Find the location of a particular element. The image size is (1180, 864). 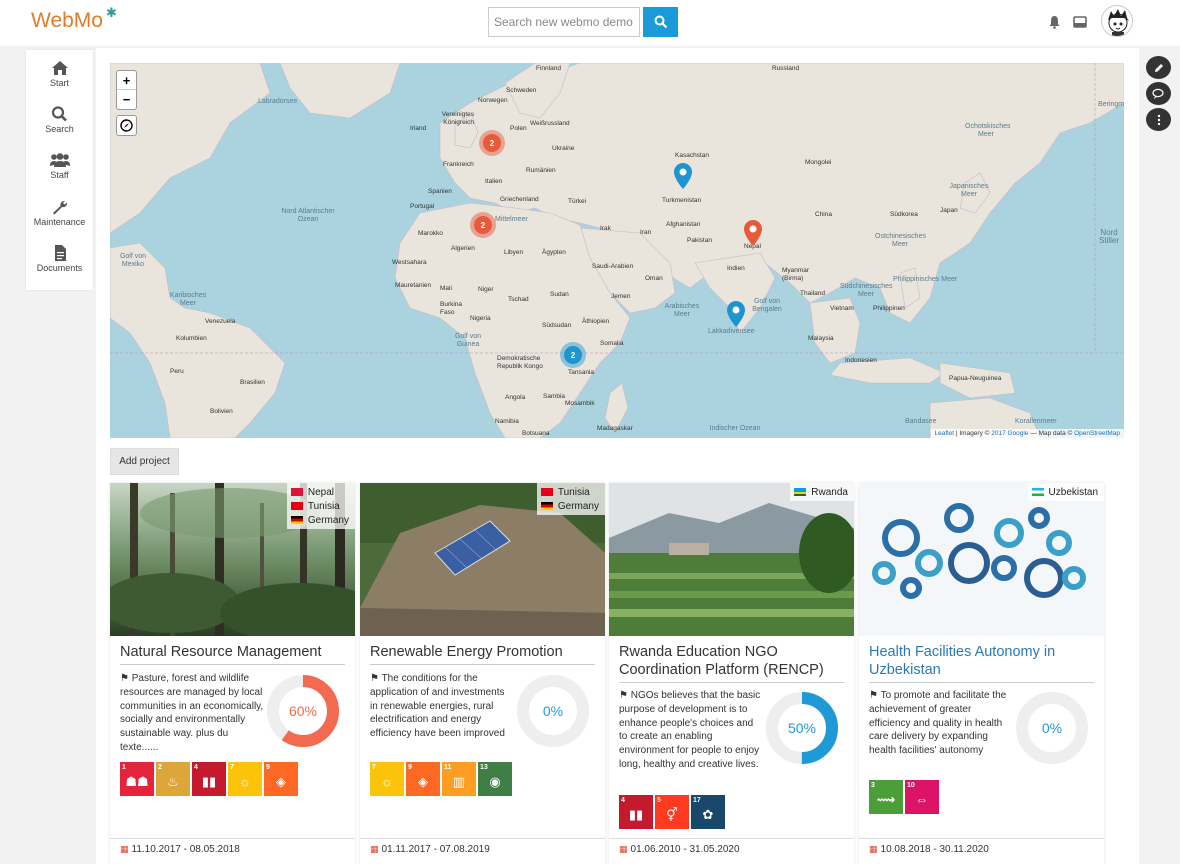

sdg-goal-10-icon: 10 ⇔ is located at coordinates (922, 797).